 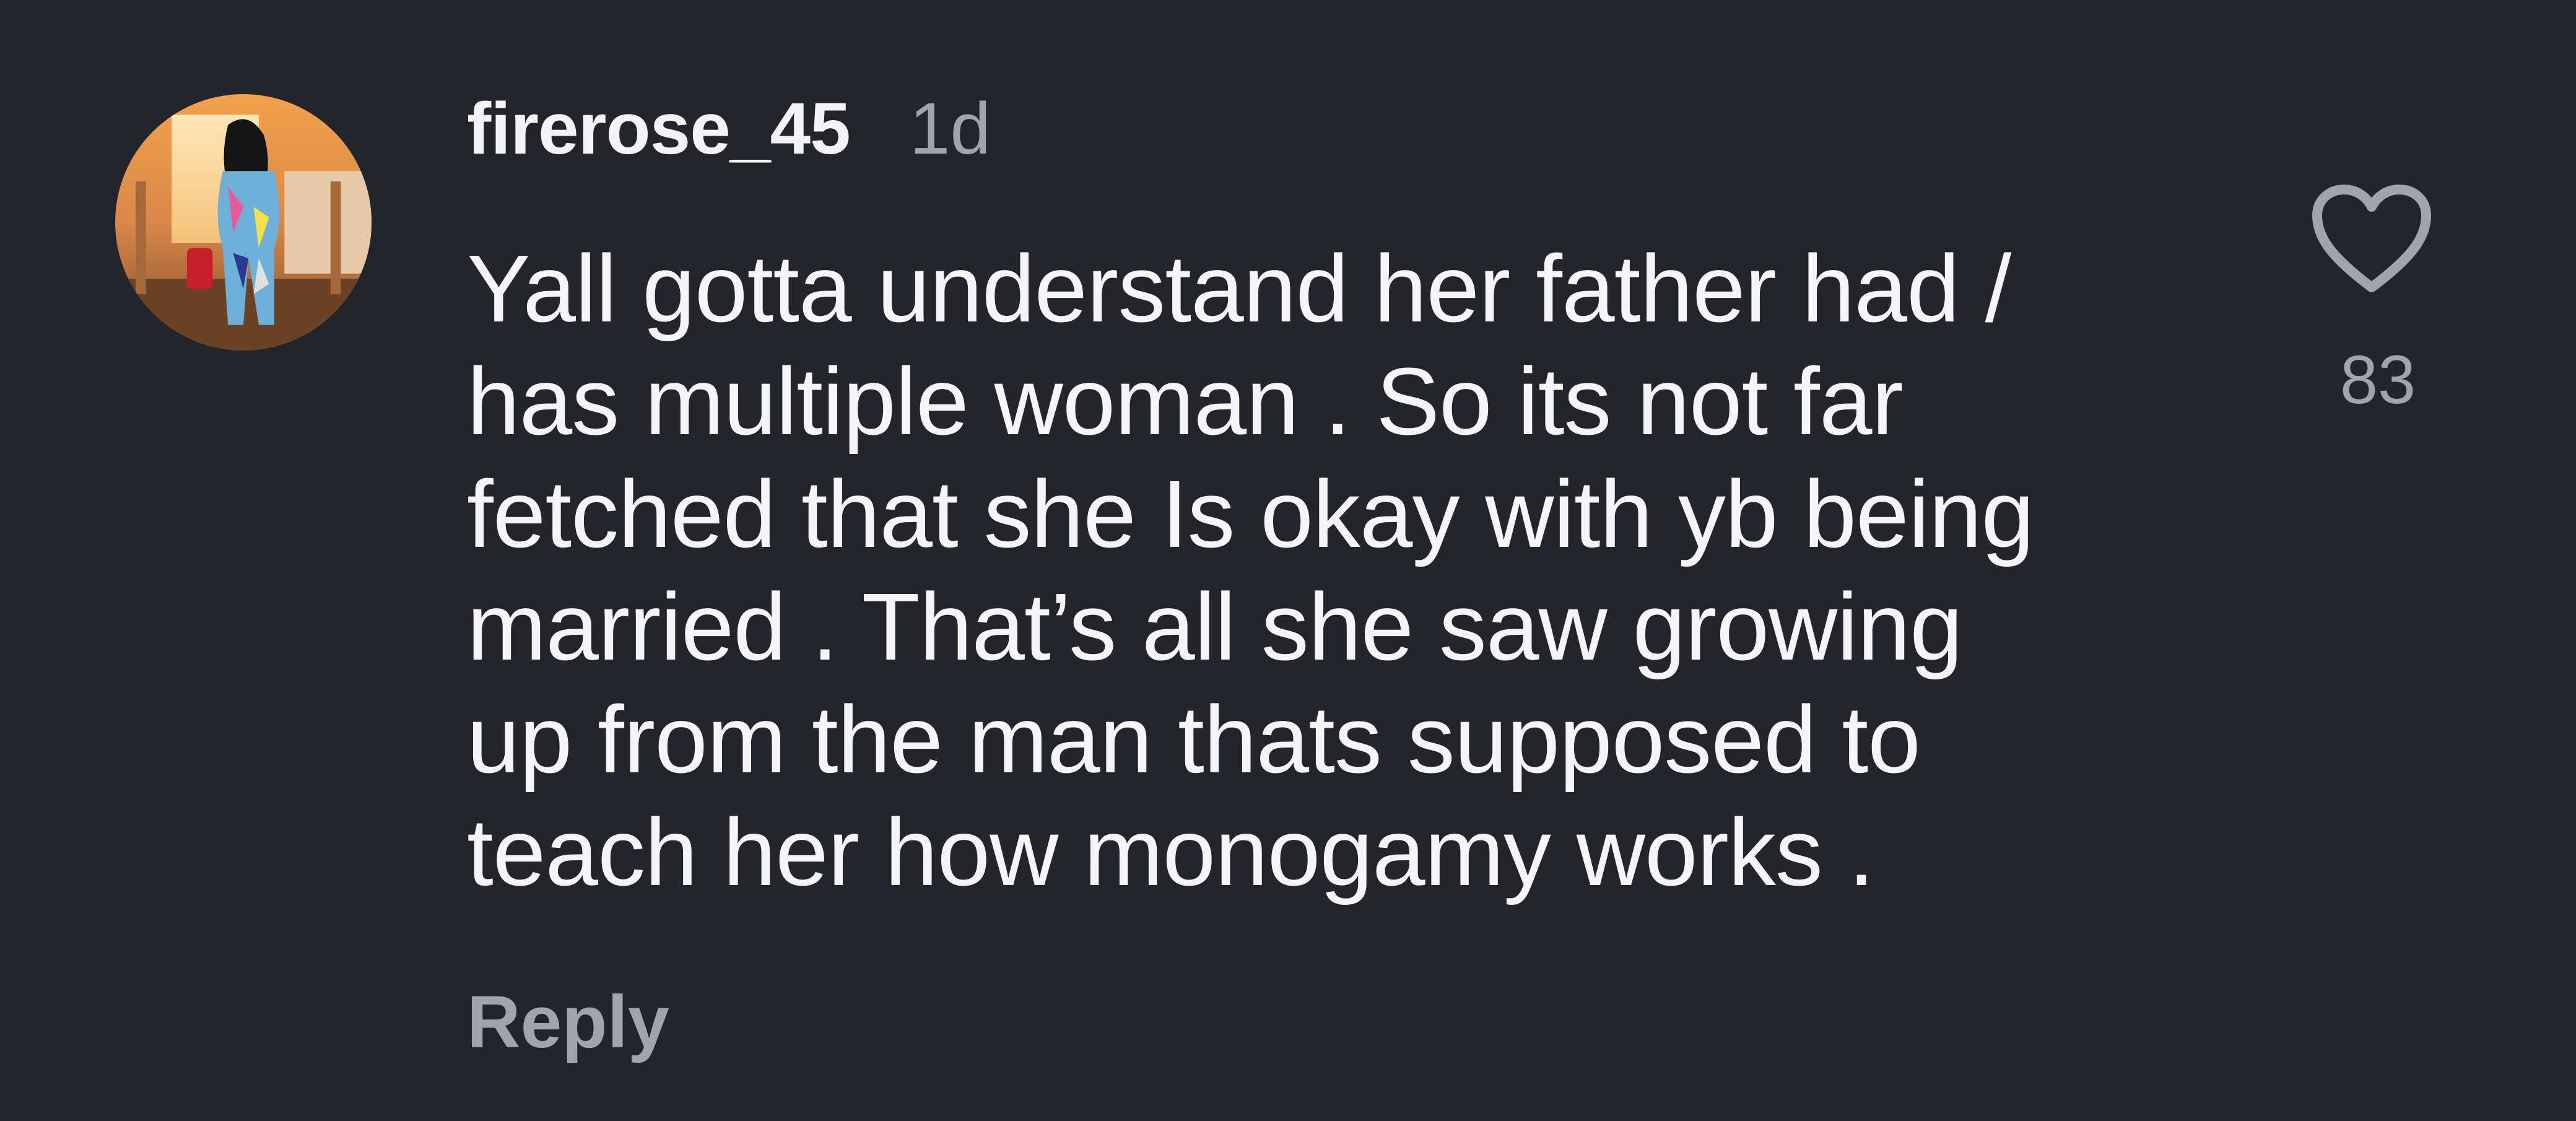 What do you see at coordinates (659, 129) in the screenshot?
I see `username: firerose_45` at bounding box center [659, 129].